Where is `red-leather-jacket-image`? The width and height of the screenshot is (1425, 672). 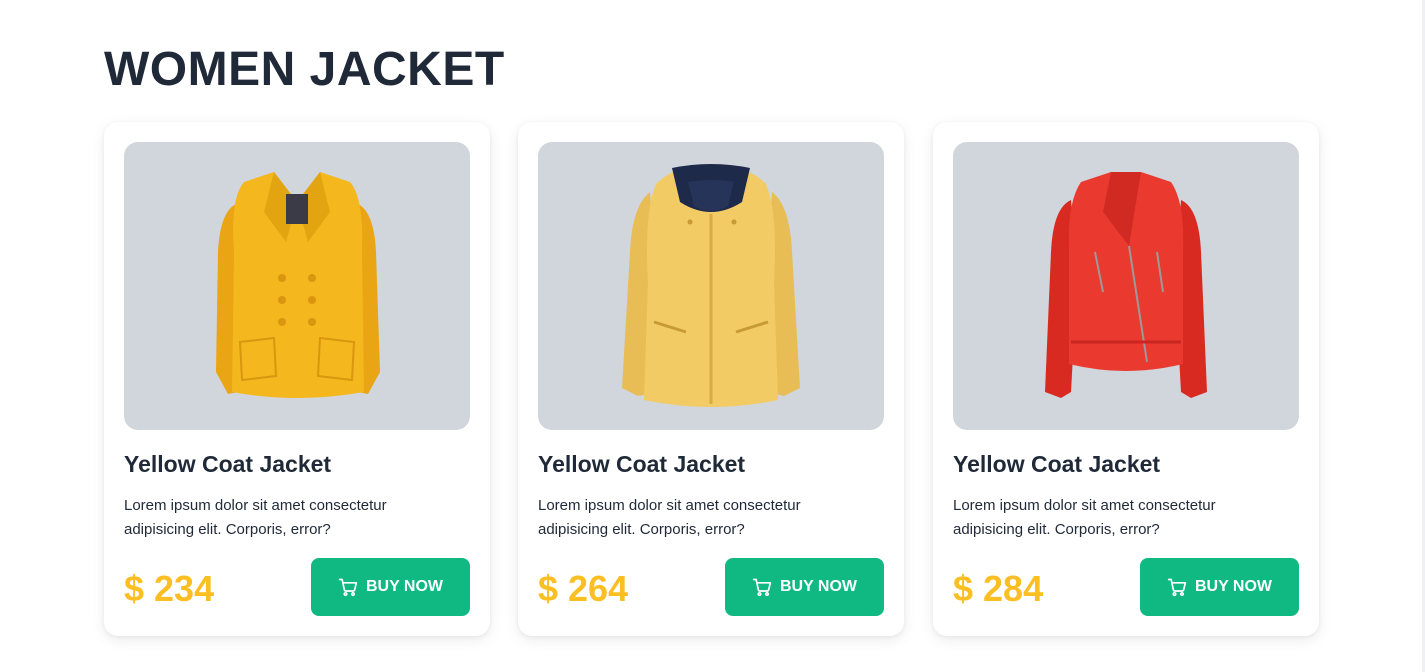
red-leather-jacket-image is located at coordinates (1126, 285).